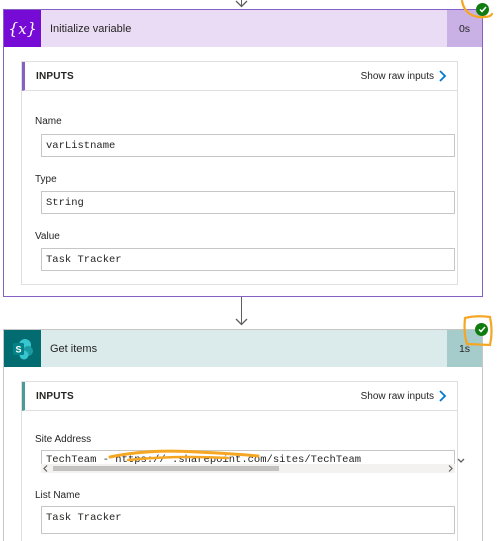 The height and width of the screenshot is (541, 497). I want to click on name-label: Name, so click(48, 121).